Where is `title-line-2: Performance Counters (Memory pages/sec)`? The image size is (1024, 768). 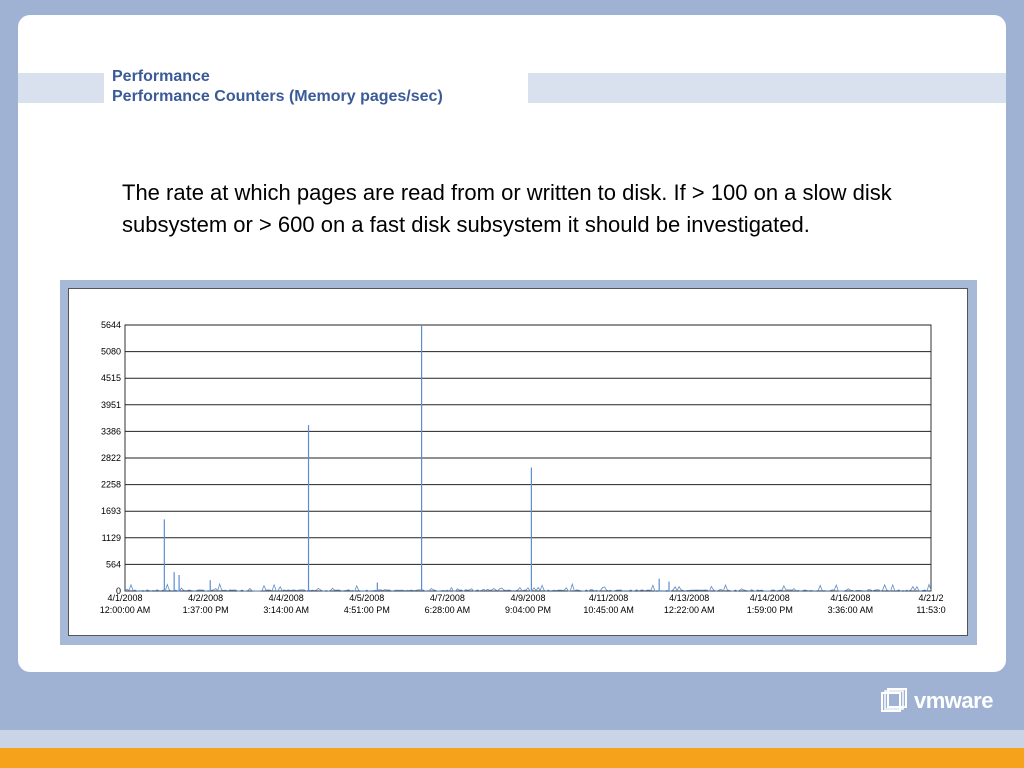 title-line-2: Performance Counters (Memory pages/sec) is located at coordinates (277, 96).